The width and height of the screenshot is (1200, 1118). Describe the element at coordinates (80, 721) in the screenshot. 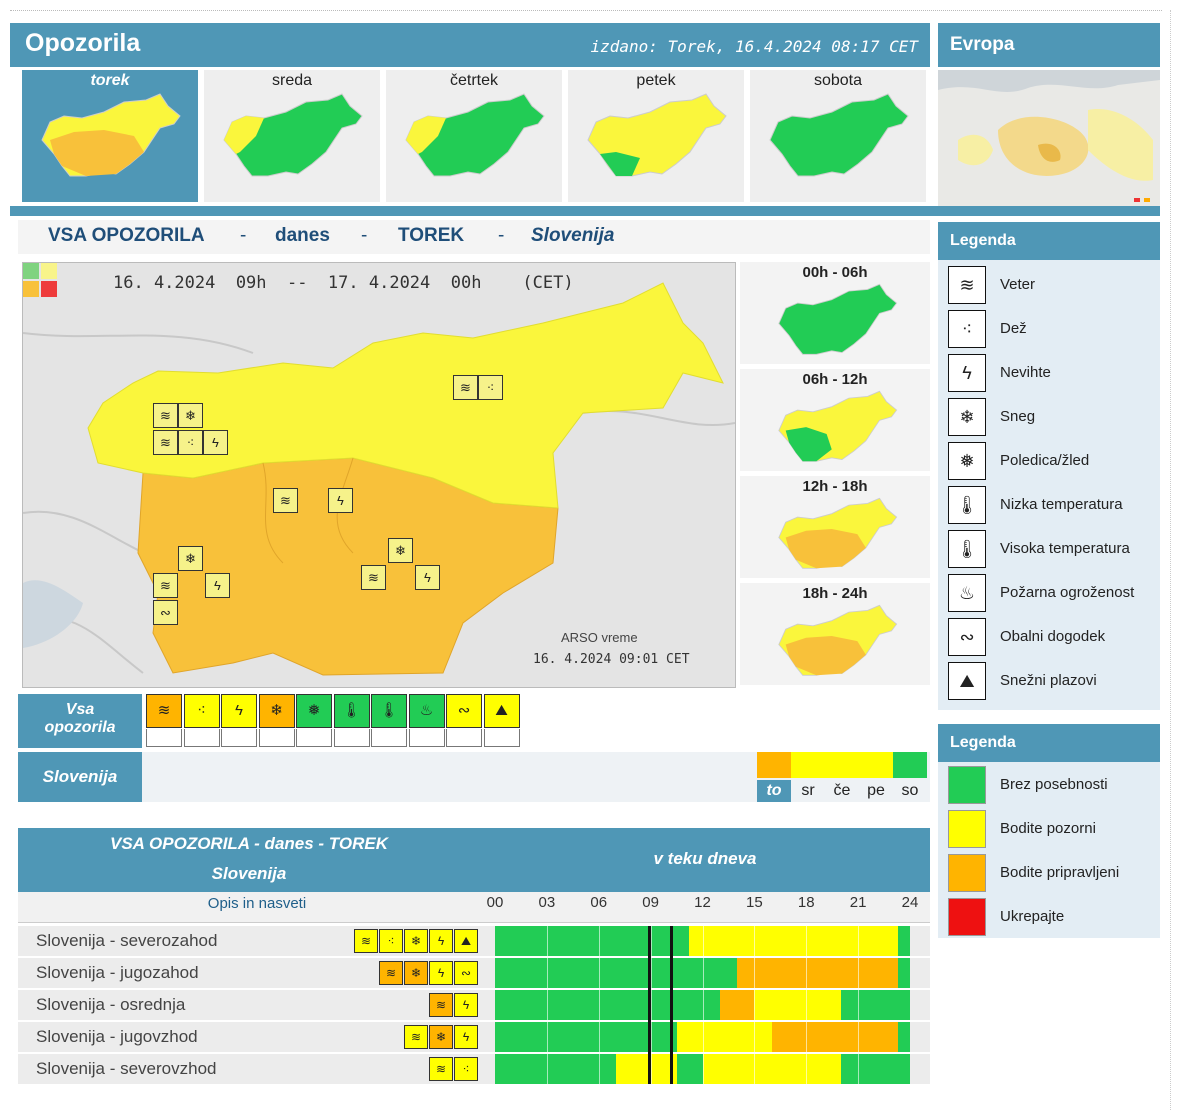

I see `all-warnings-button: Vsa opozorila` at that location.